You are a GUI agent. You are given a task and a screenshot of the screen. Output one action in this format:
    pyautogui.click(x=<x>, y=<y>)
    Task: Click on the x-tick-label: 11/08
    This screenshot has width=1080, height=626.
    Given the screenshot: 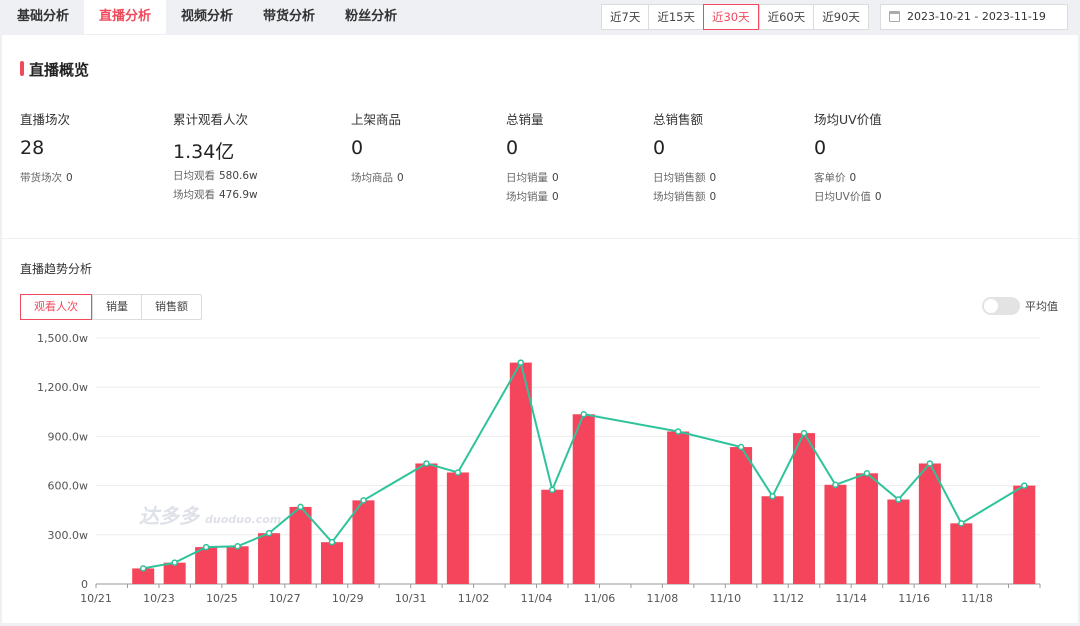 What is the action you would take?
    pyautogui.click(x=663, y=598)
    